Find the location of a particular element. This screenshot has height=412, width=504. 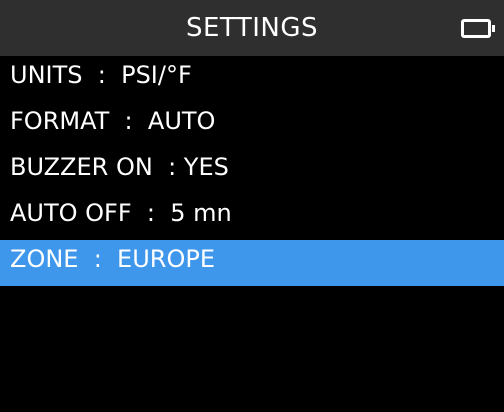

menu-item-format: FORMAT : AUTO is located at coordinates (252, 125).